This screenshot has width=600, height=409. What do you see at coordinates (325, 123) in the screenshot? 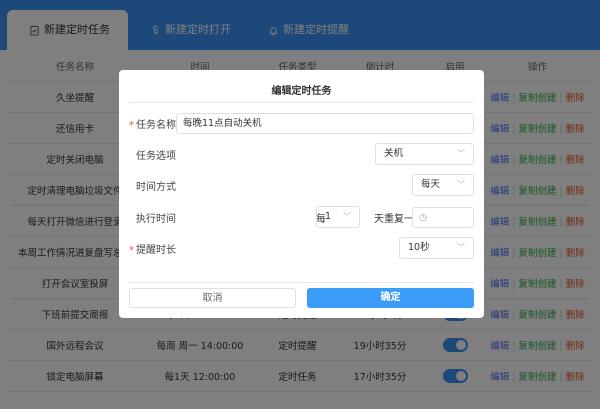
I see `task-name-input: 每晚11点自动关机` at bounding box center [325, 123].